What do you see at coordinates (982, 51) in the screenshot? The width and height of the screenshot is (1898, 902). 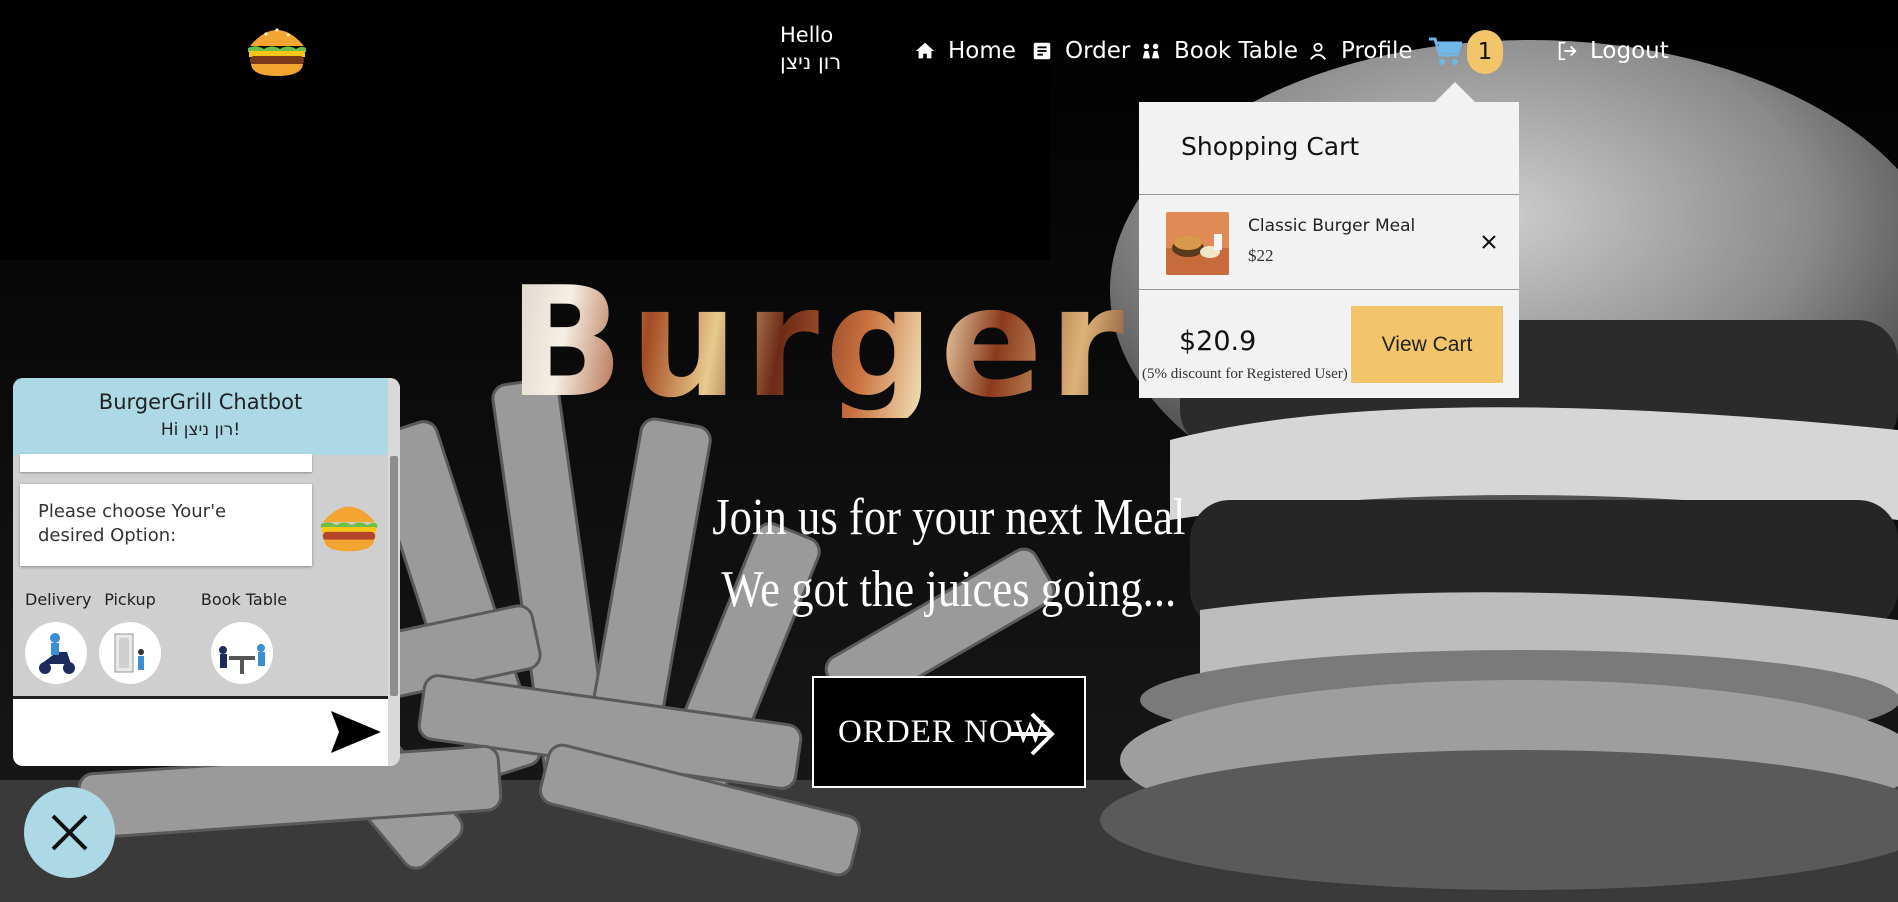 I see `nav-home-label: Home` at bounding box center [982, 51].